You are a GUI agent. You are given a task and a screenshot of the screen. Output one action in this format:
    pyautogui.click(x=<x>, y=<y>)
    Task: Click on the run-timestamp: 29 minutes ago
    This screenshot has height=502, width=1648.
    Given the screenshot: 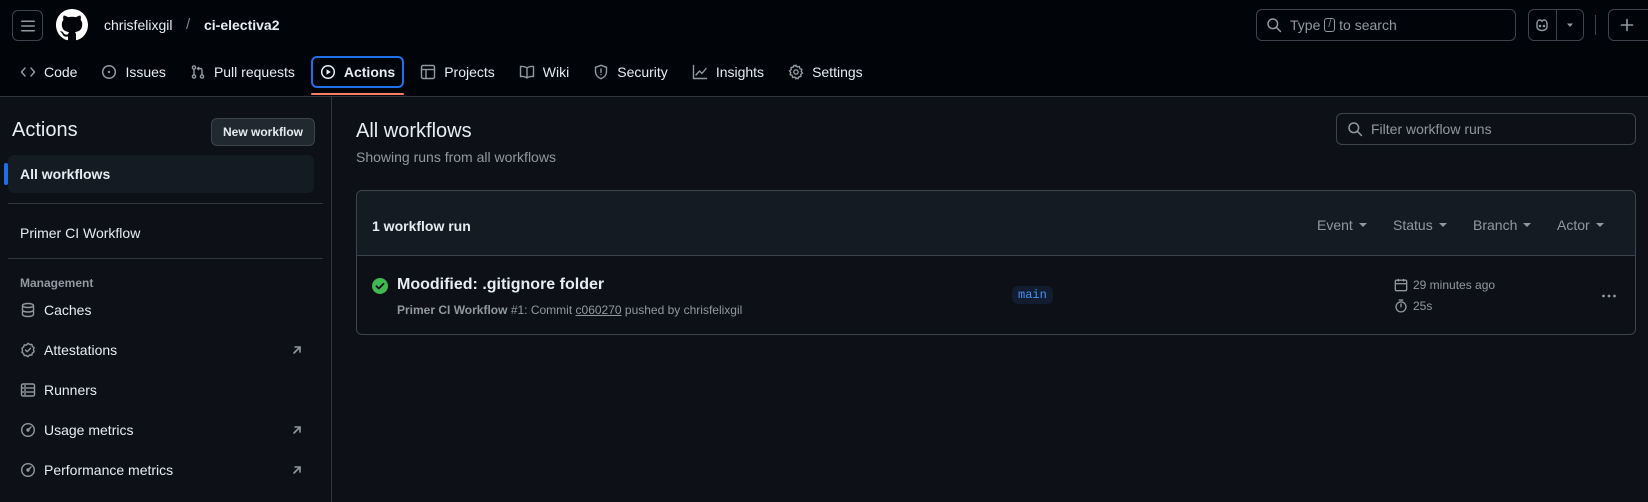 What is the action you would take?
    pyautogui.click(x=1444, y=285)
    